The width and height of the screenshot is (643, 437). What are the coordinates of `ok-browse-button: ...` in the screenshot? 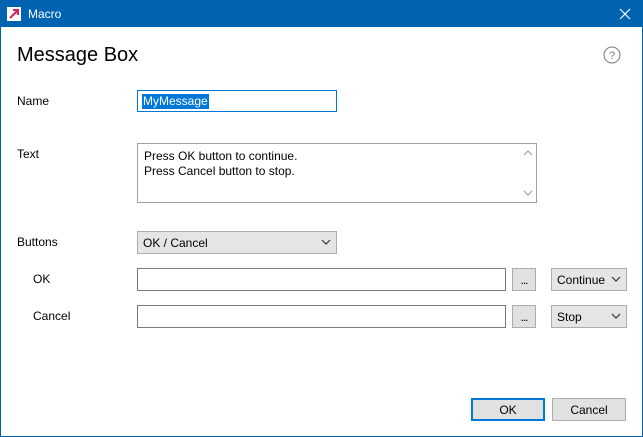 It's located at (524, 279).